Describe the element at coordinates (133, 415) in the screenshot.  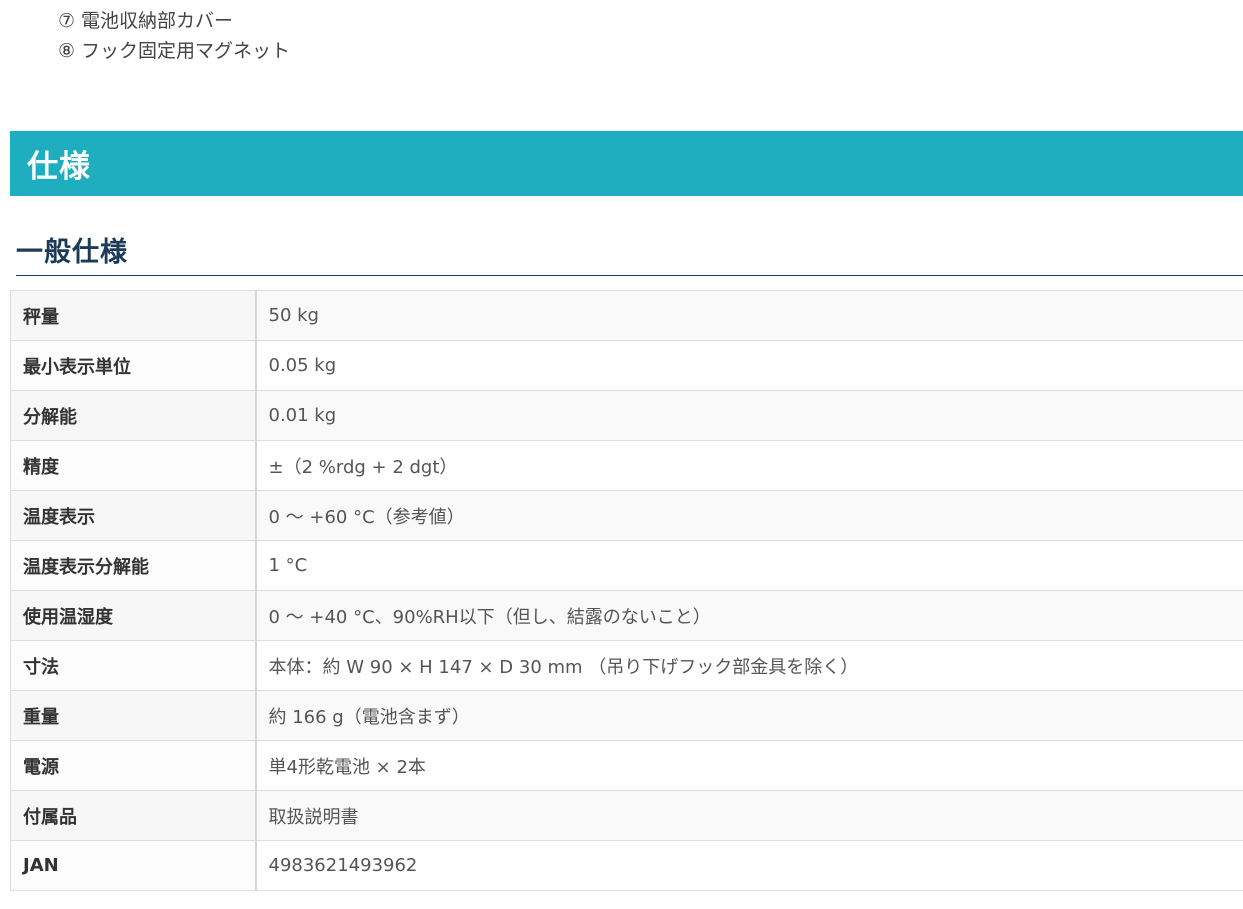
I see `spec-label: 分解能` at that location.